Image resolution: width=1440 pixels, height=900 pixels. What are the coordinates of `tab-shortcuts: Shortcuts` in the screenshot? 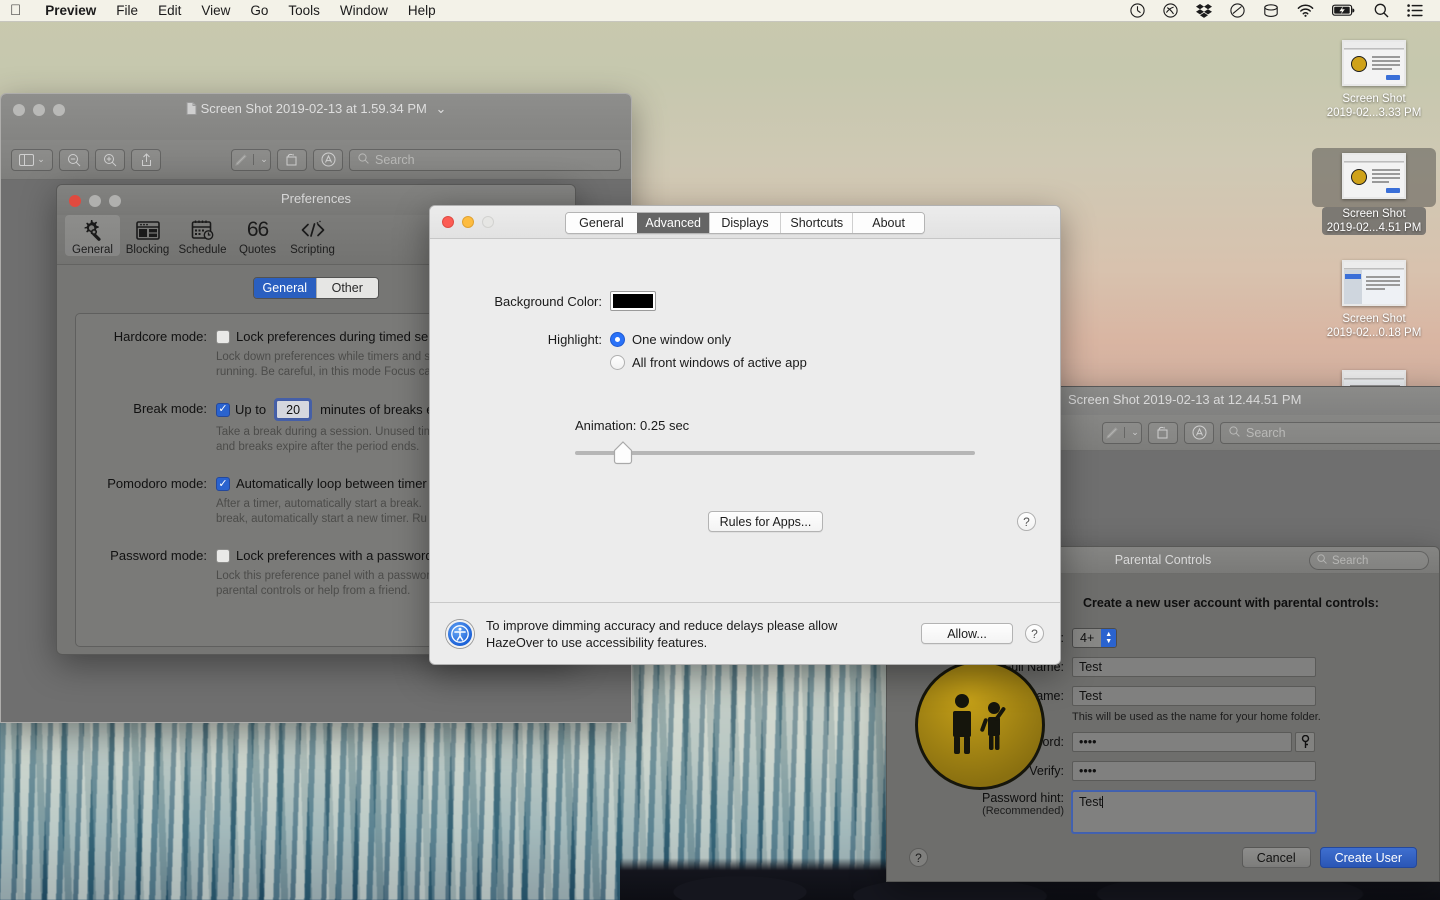 It's located at (816, 223).